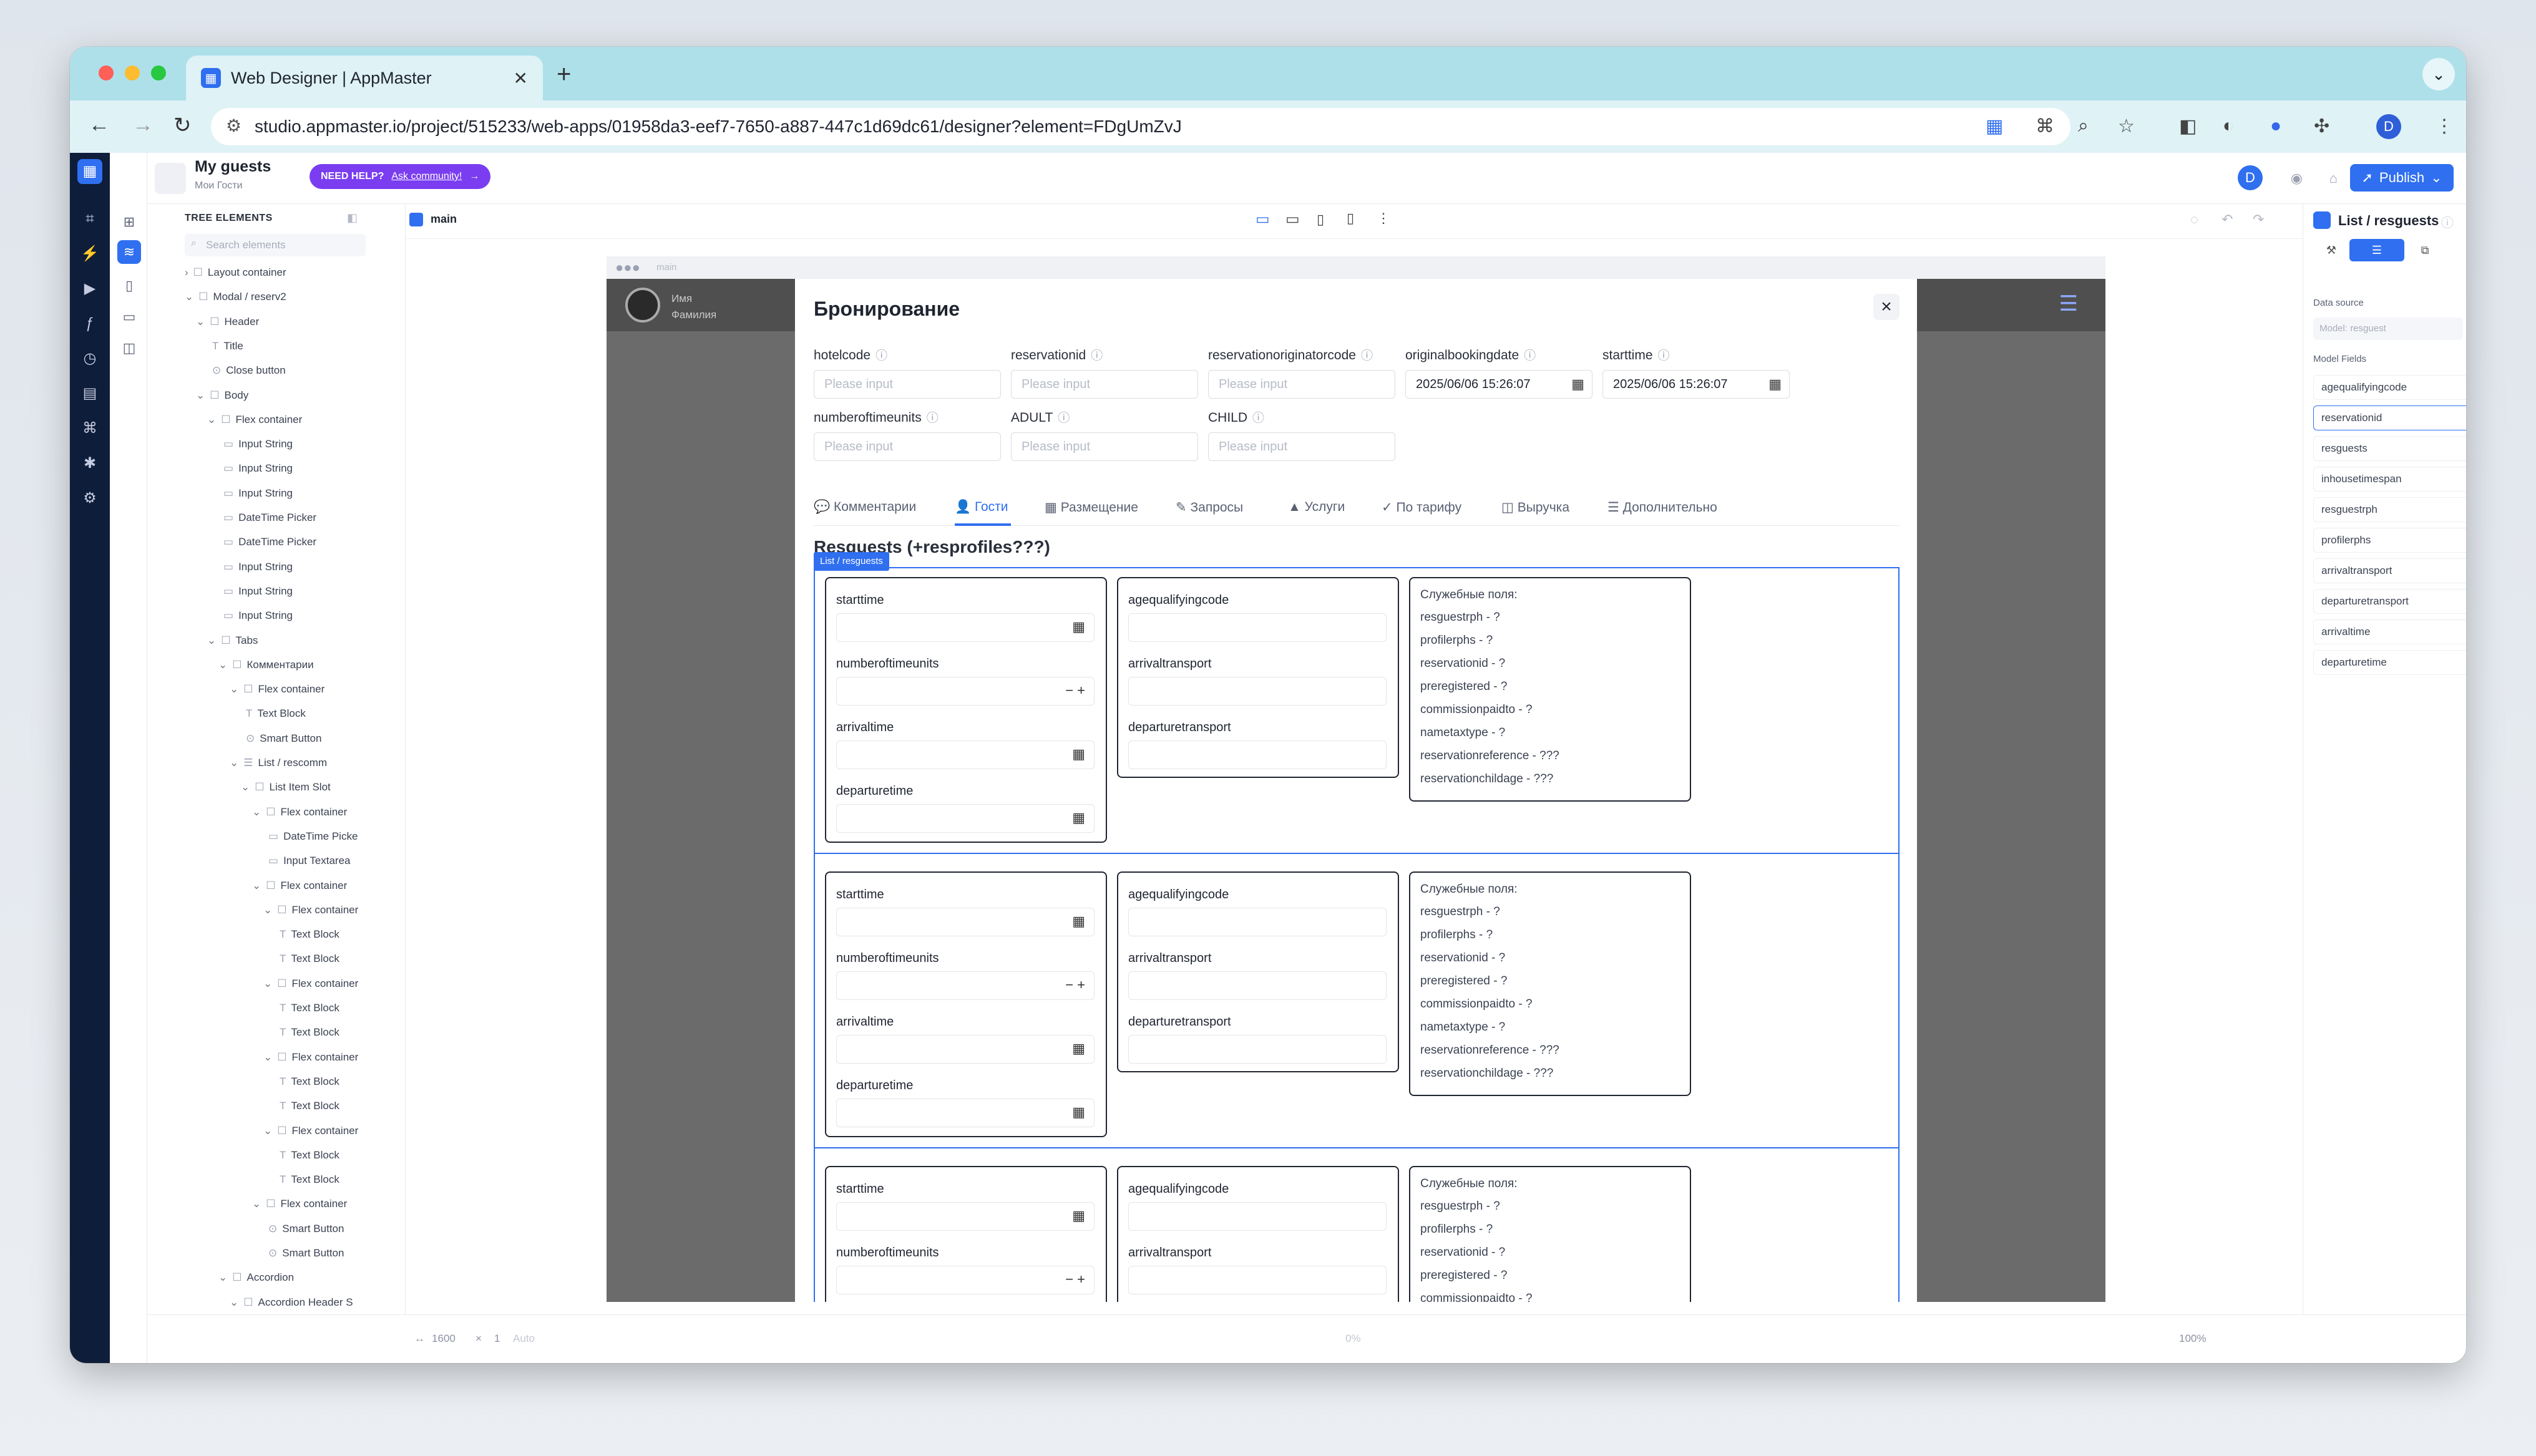 This screenshot has height=1456, width=2536. What do you see at coordinates (89, 219) in the screenshot?
I see `designer-icon: ⌗` at bounding box center [89, 219].